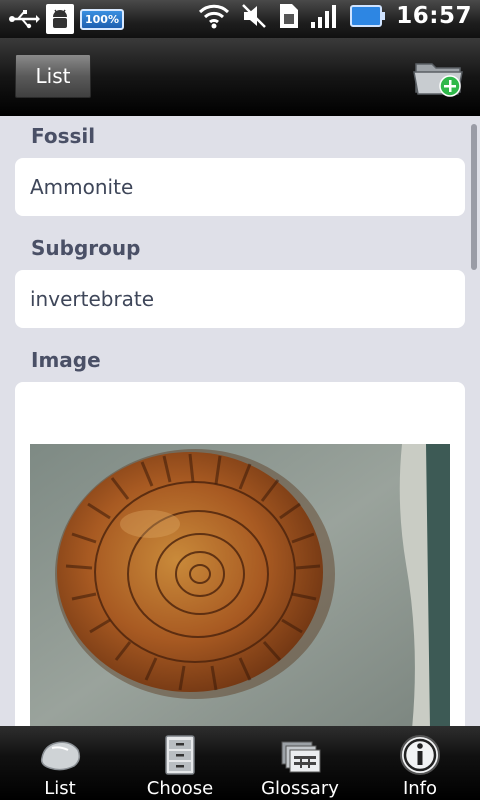 This screenshot has width=480, height=800. I want to click on status-right-icons: 16:57, so click(335, 16).